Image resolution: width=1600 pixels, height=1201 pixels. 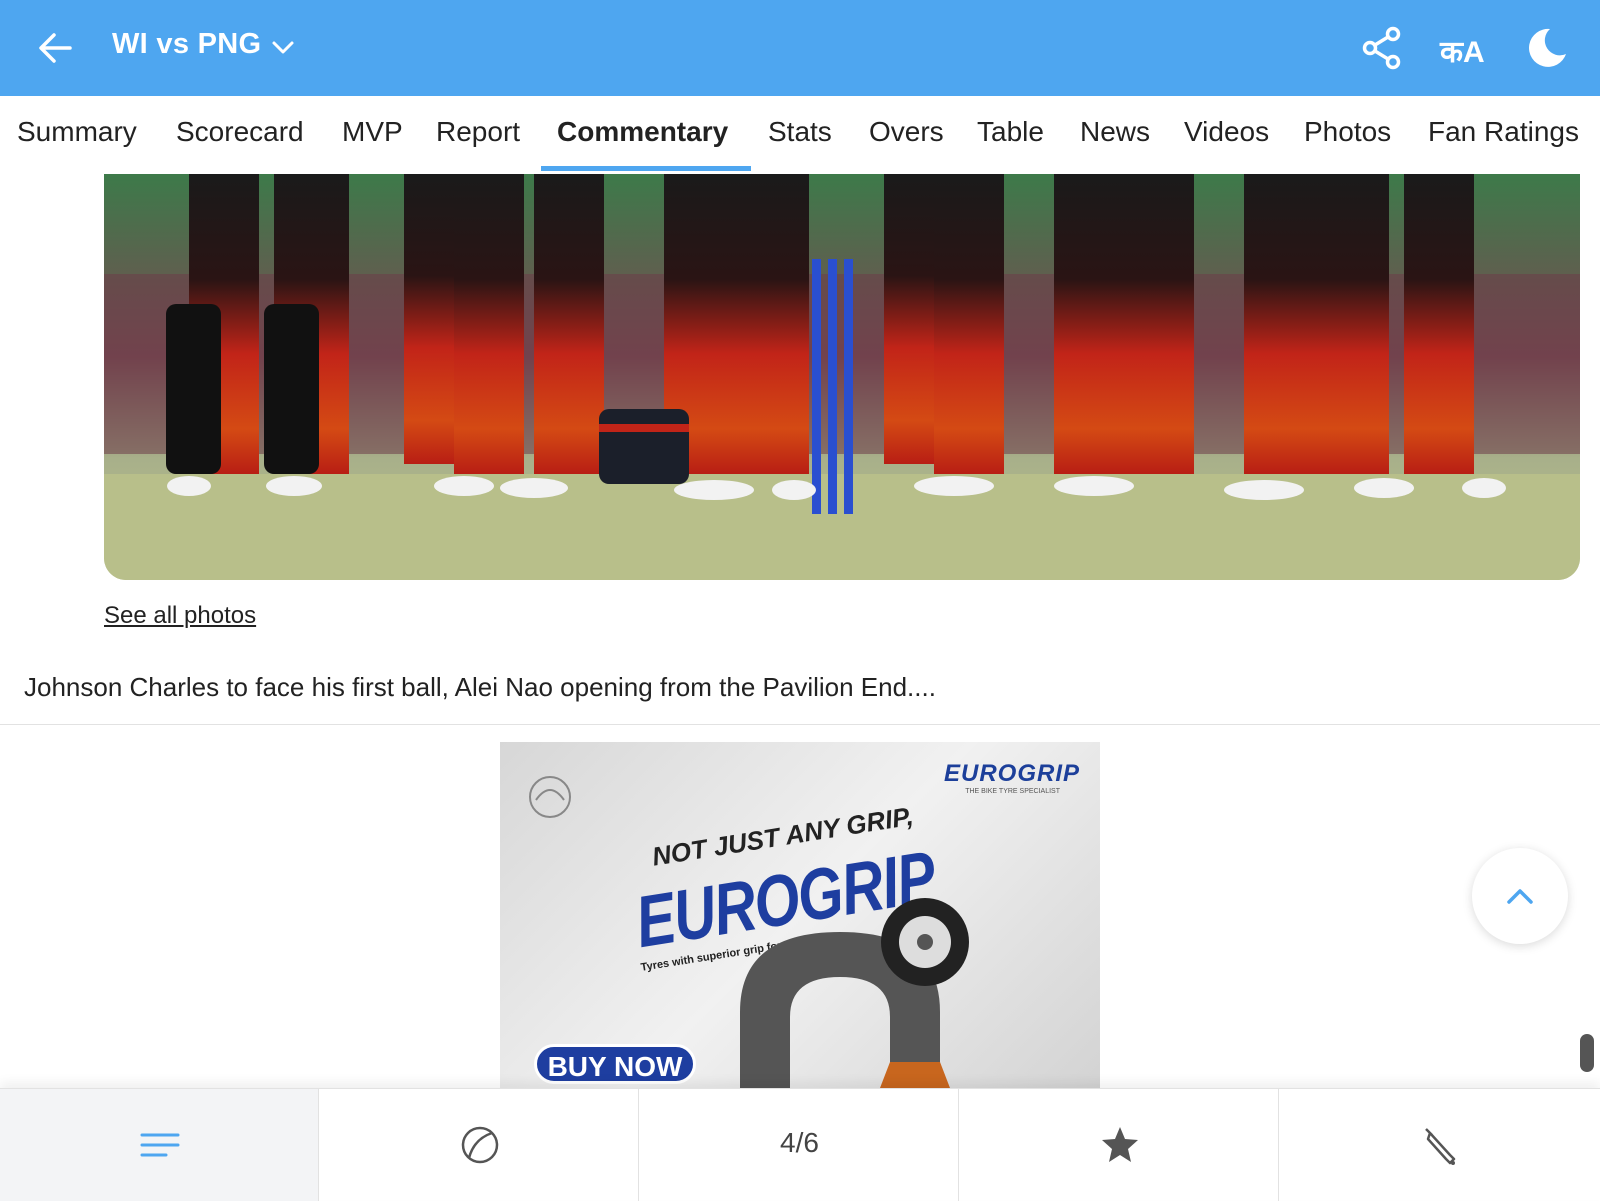 I want to click on scroll-to-top-button, so click(x=1520, y=896).